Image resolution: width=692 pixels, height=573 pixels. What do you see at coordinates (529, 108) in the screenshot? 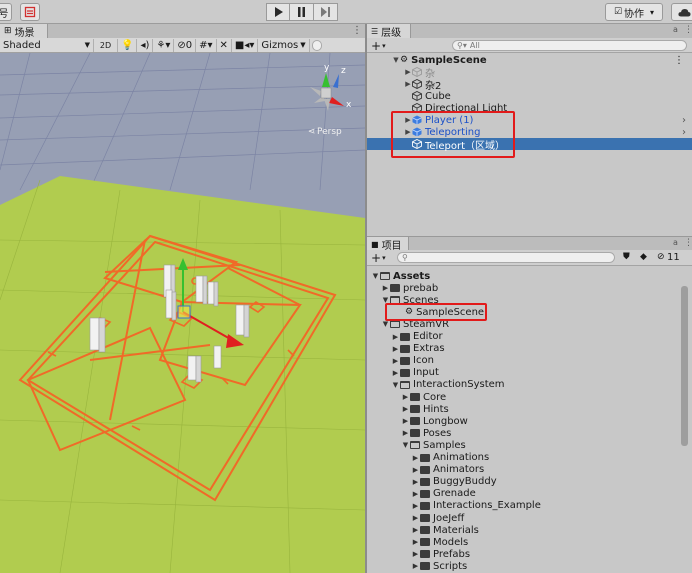
I see `hierarchy-item: Directional Light` at bounding box center [529, 108].